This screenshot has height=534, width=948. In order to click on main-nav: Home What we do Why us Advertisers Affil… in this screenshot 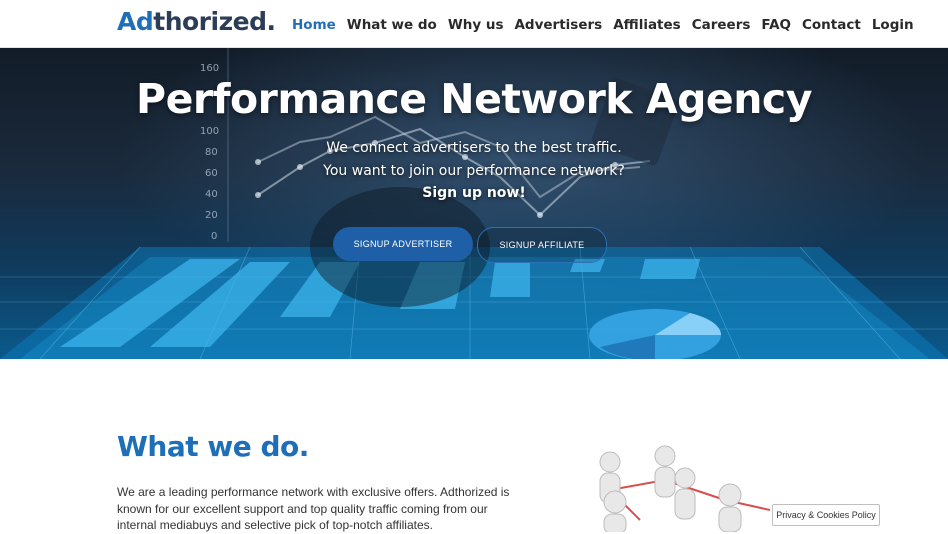, I will do `click(608, 25)`.